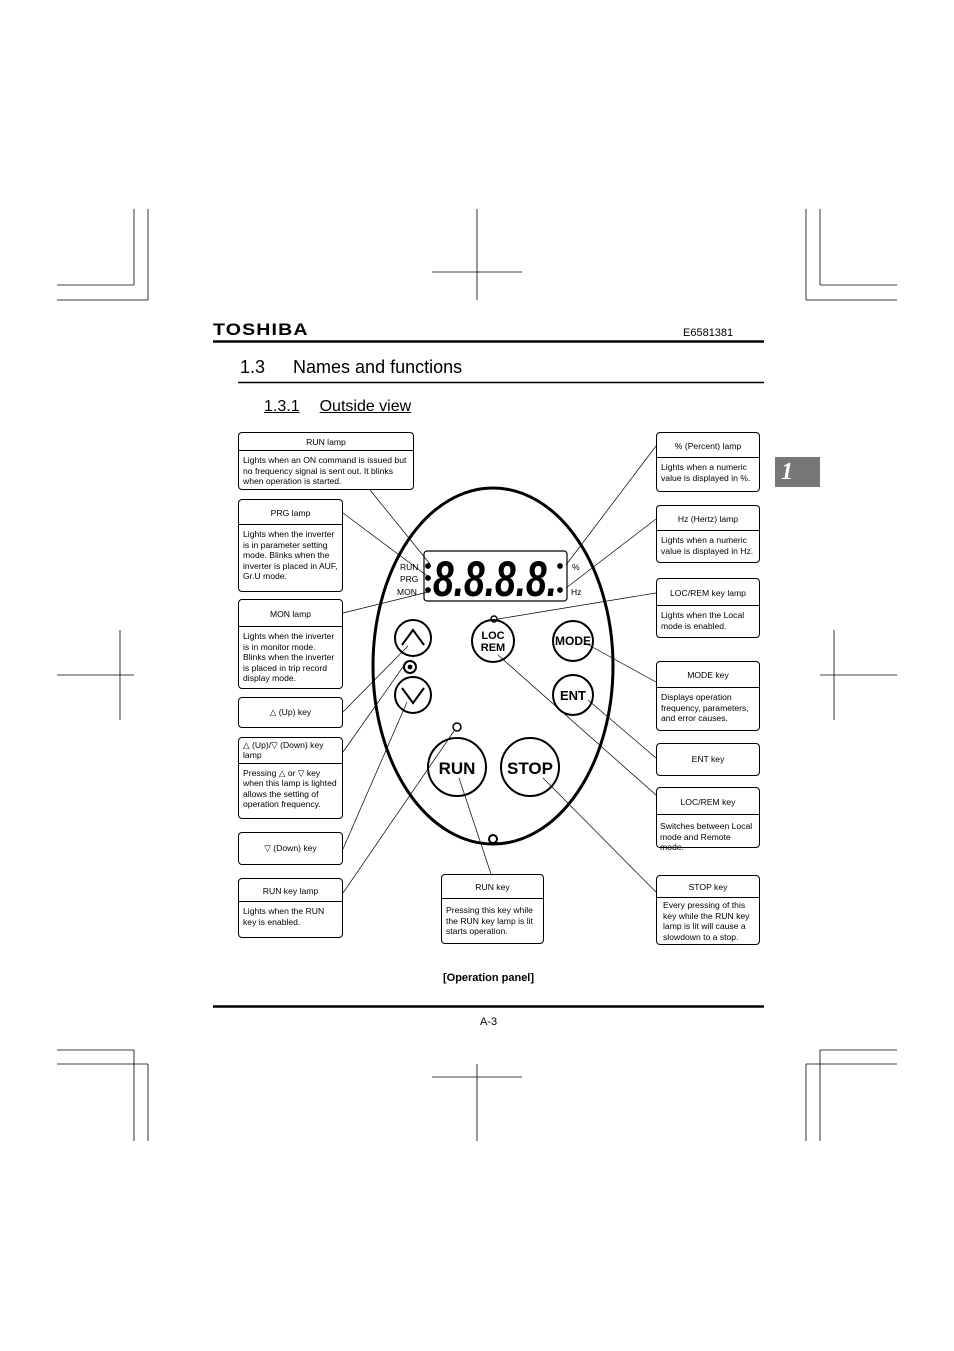  I want to click on loc-key-label: LOC, so click(492, 636).